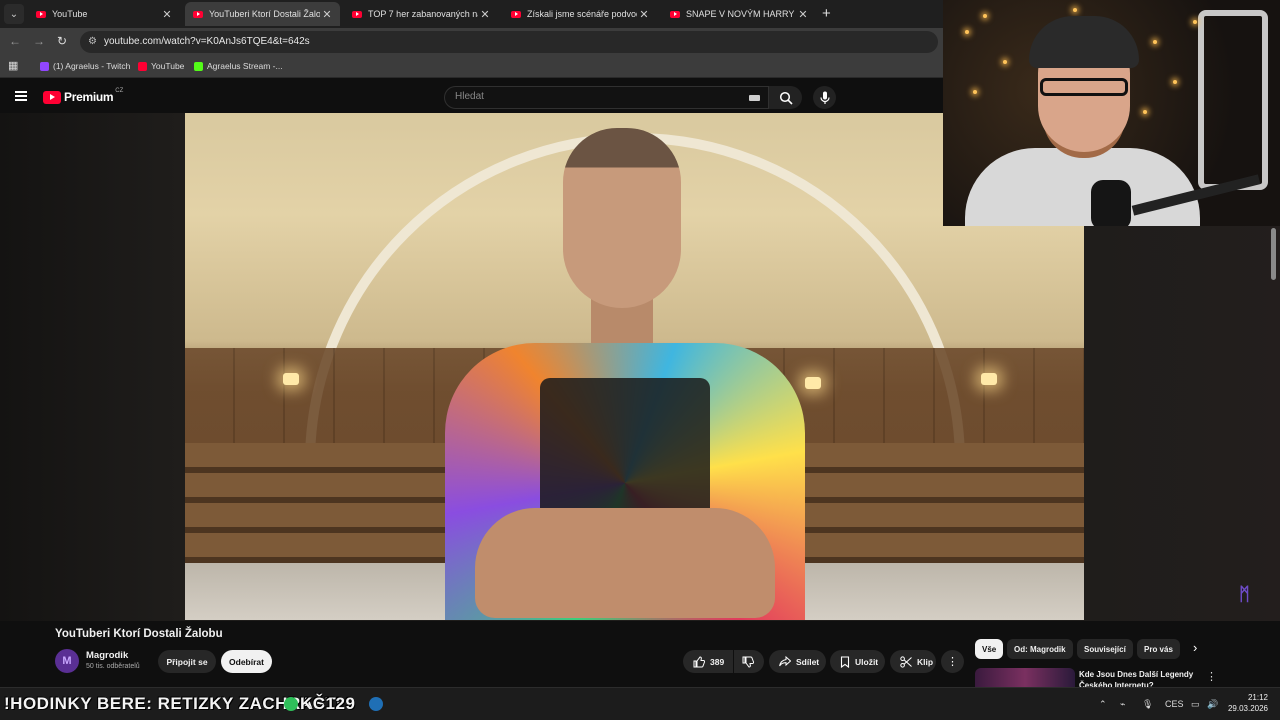 The width and height of the screenshot is (1280, 720). I want to click on tab-top7: TOP 7 her zabanovaných na Ste ✕, so click(421, 14).